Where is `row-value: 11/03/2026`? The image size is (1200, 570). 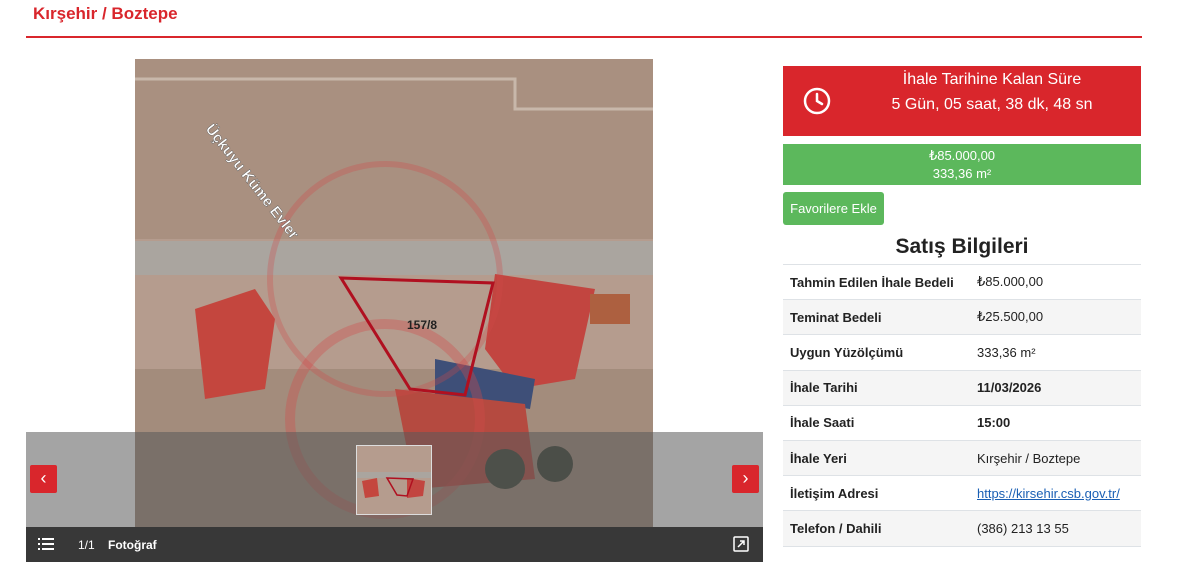
row-value: 11/03/2026 is located at coordinates (1055, 387).